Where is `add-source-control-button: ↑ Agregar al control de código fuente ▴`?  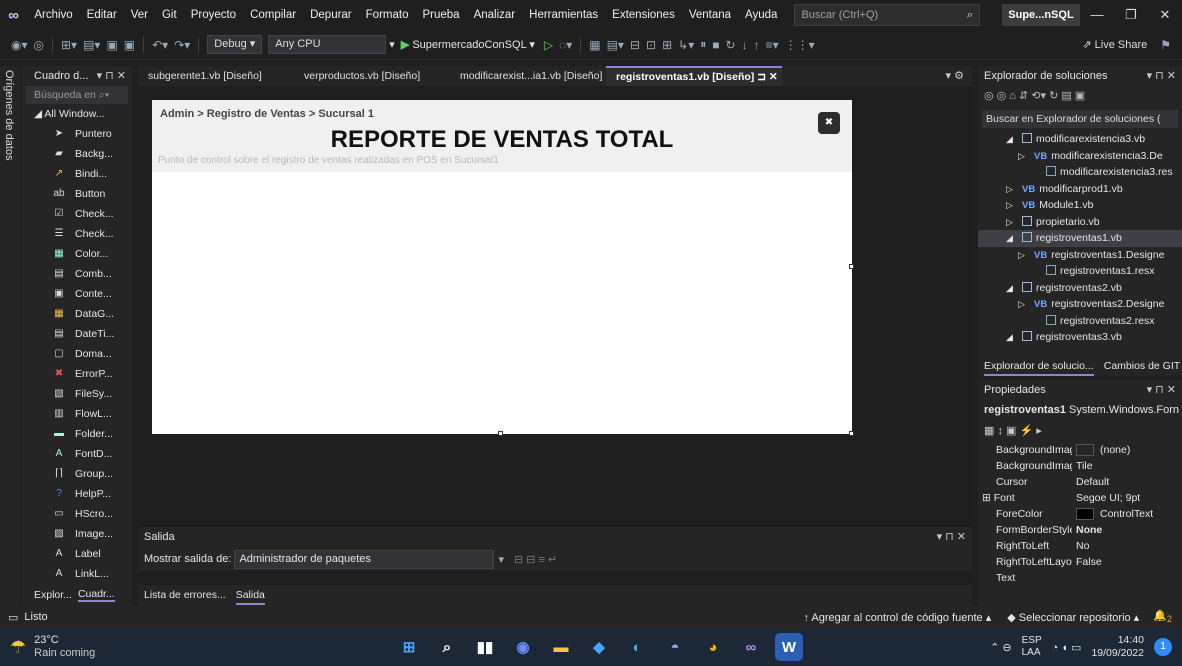
add-source-control-button: ↑ Agregar al control de código fuente ▴ is located at coordinates (897, 617).